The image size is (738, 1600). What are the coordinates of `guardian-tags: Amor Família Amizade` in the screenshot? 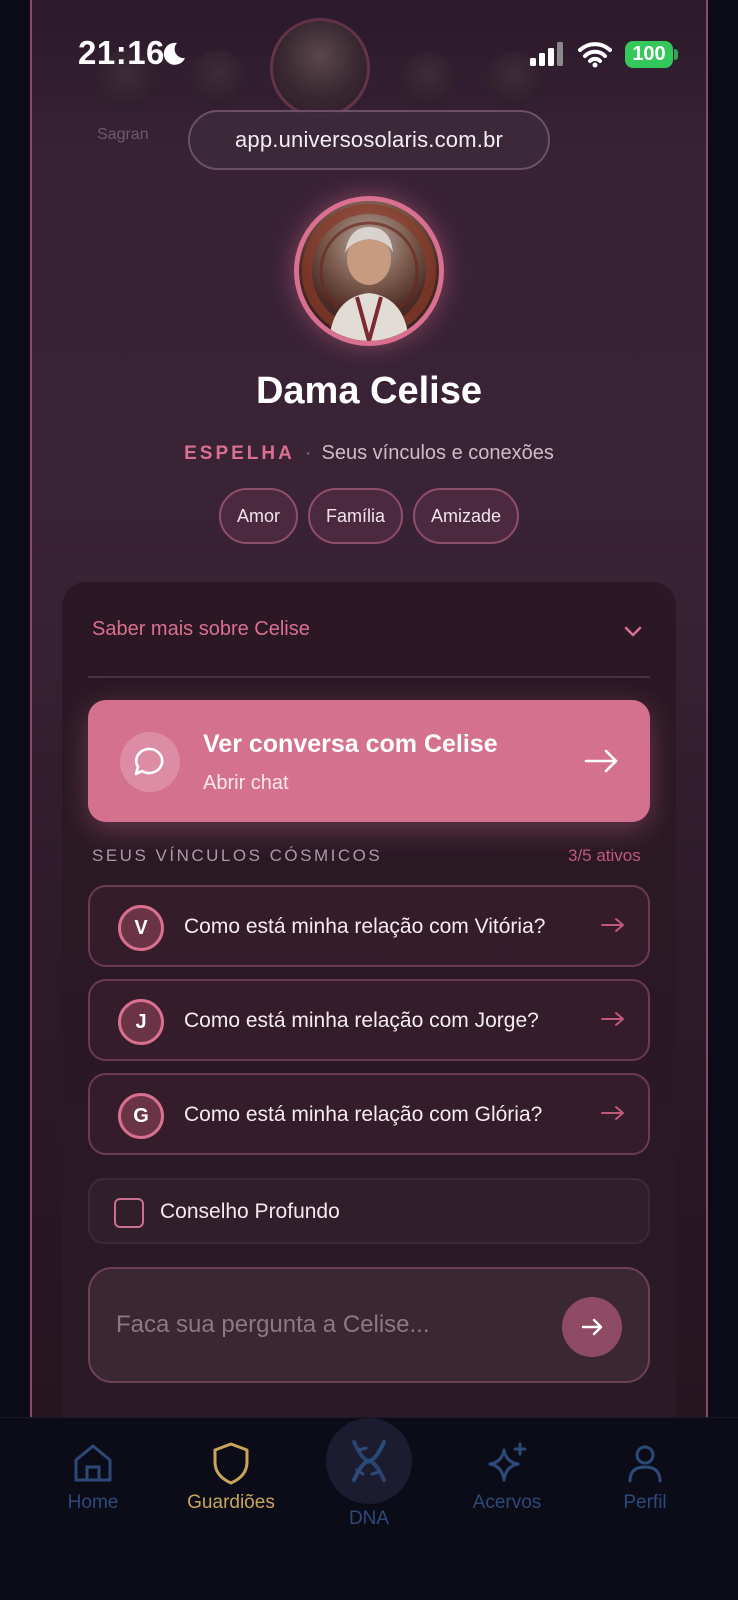 It's located at (369, 516).